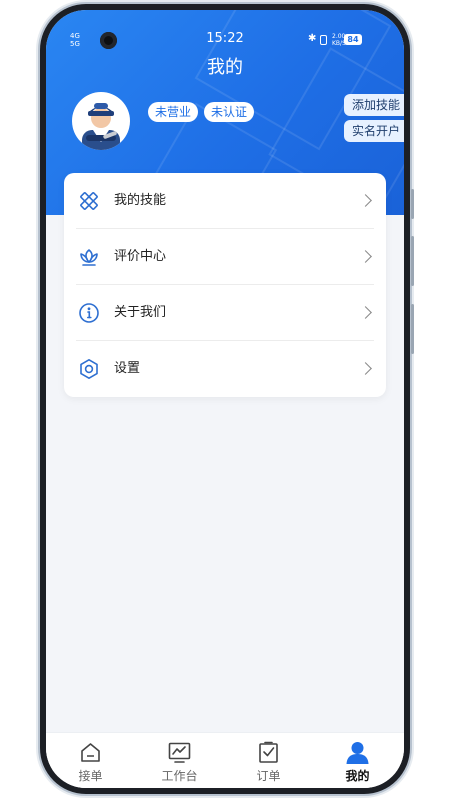 The height and width of the screenshot is (800, 450). Describe the element at coordinates (179, 776) in the screenshot. I see `tab-label: 工作台` at that location.